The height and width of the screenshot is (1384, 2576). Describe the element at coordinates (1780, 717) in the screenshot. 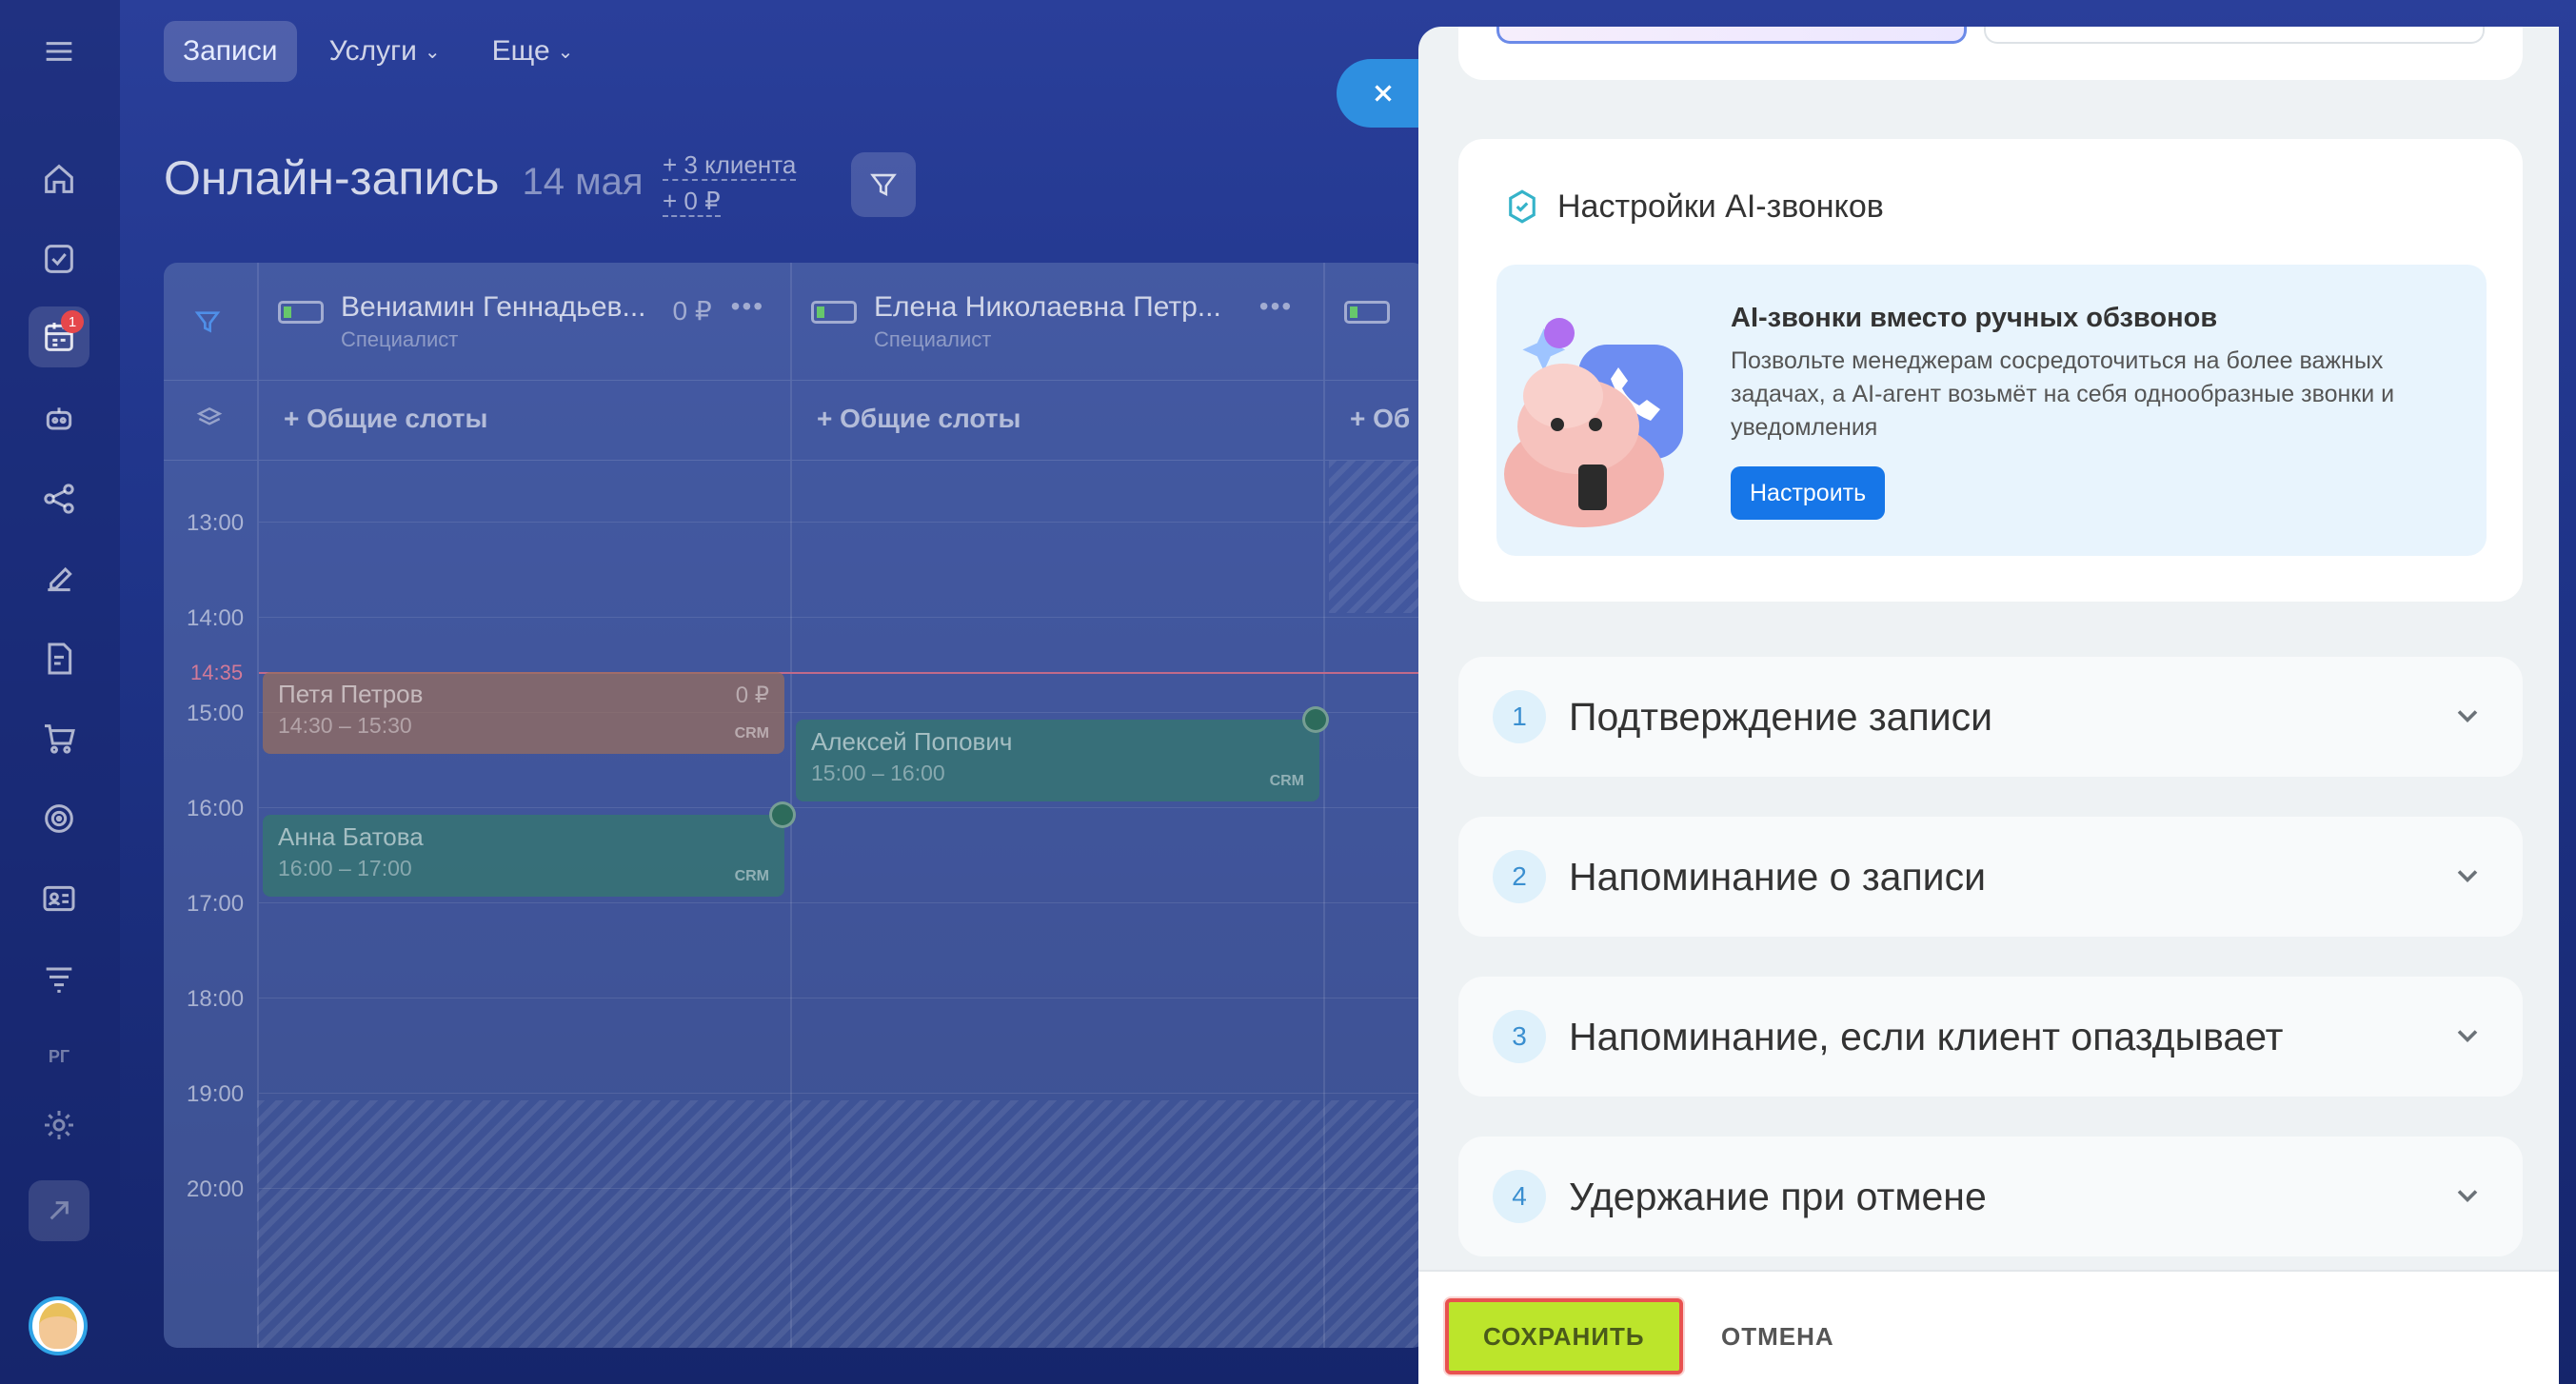

I see `section-label: Подтверждение записи` at that location.